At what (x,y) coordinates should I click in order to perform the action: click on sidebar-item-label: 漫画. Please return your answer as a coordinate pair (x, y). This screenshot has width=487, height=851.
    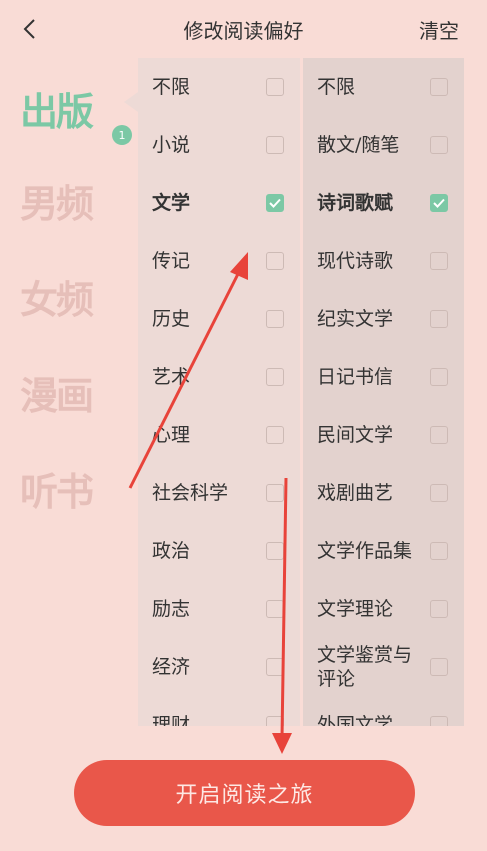
    Looking at the image, I should click on (57, 395).